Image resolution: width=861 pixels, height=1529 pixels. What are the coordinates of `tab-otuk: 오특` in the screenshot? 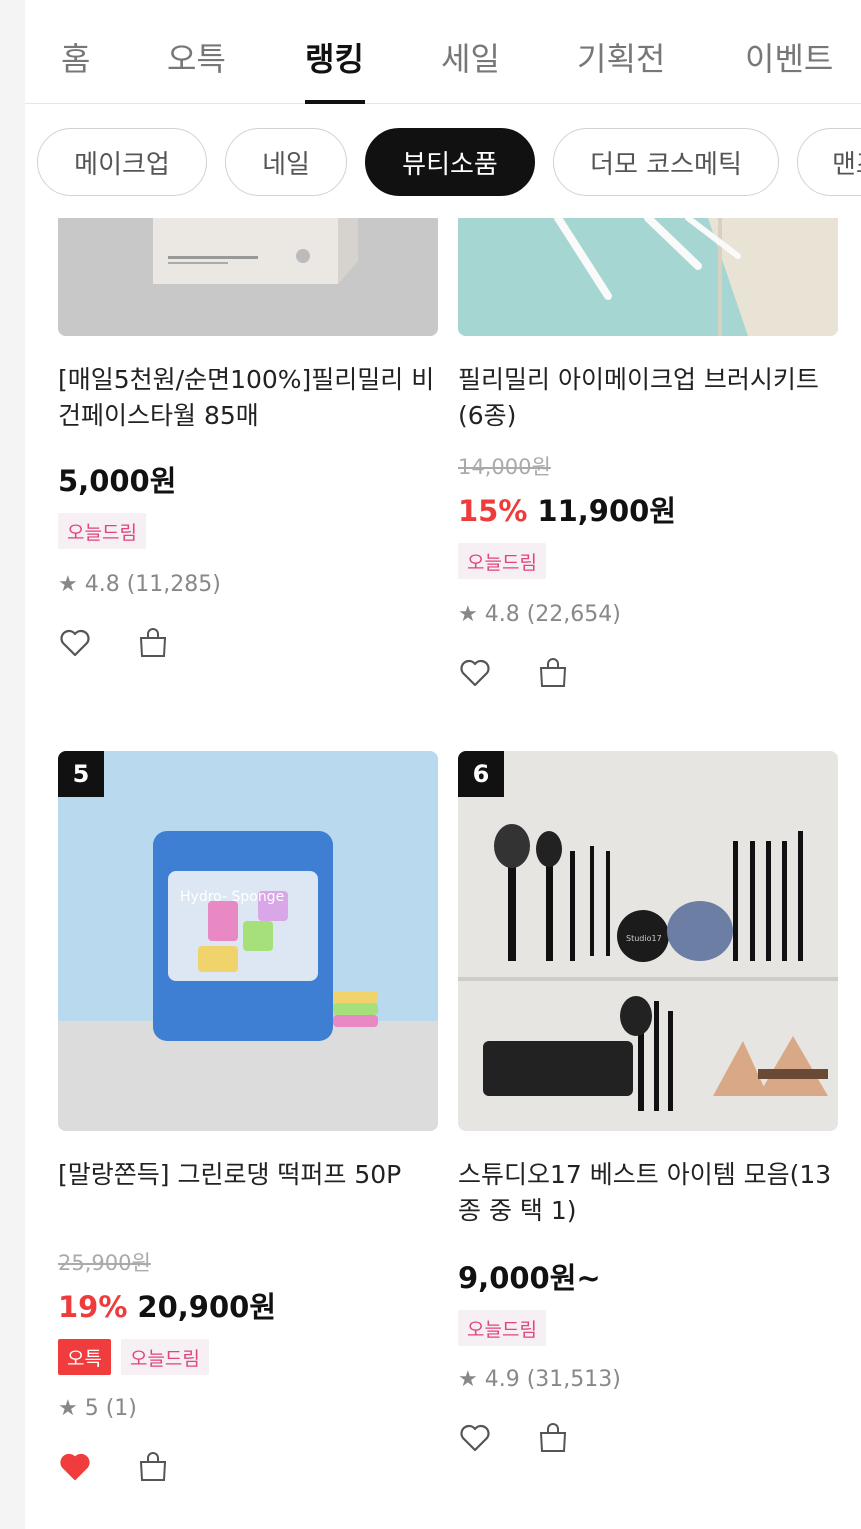 It's located at (196, 57).